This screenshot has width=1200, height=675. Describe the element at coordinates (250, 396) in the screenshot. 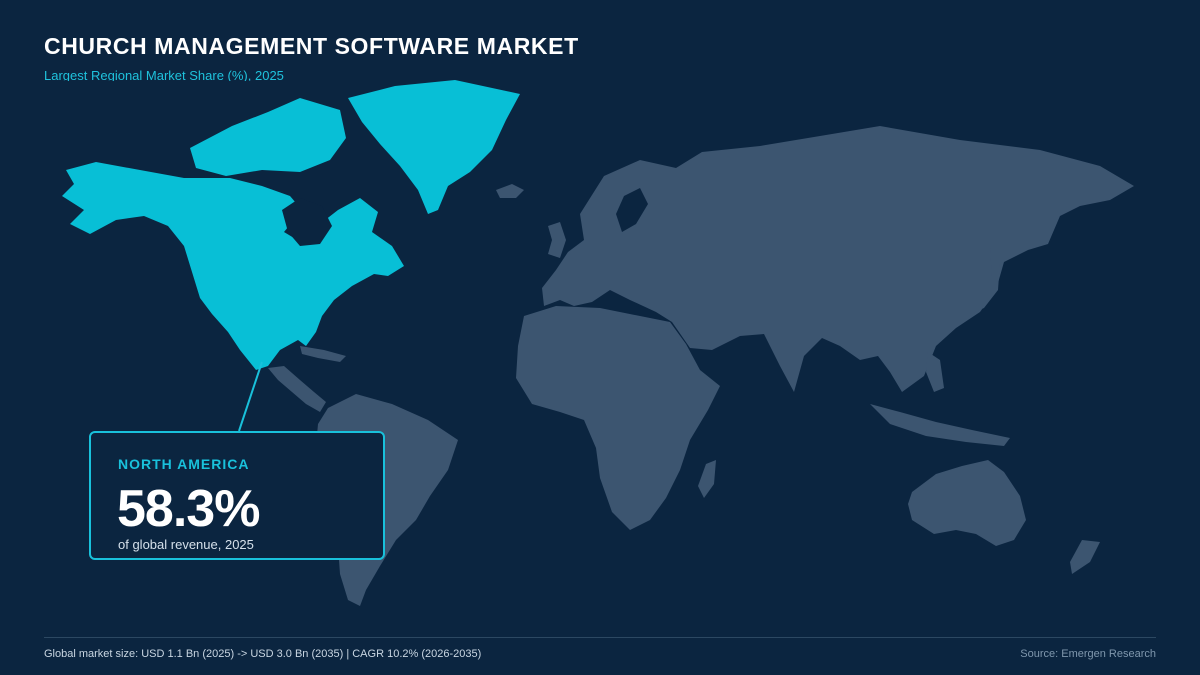

I see `callout-leader-line` at that location.